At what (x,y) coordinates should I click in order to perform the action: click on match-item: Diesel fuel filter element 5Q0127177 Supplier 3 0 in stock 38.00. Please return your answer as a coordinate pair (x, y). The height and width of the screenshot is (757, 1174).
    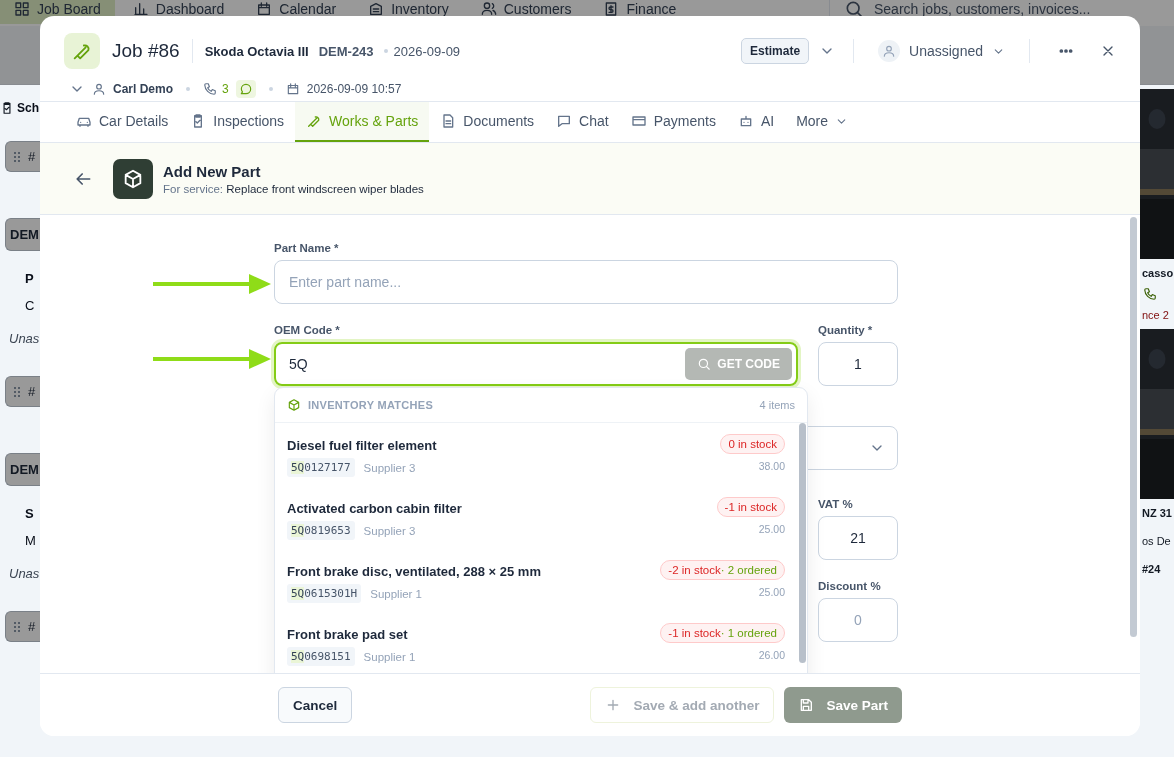
    Looking at the image, I should click on (534, 454).